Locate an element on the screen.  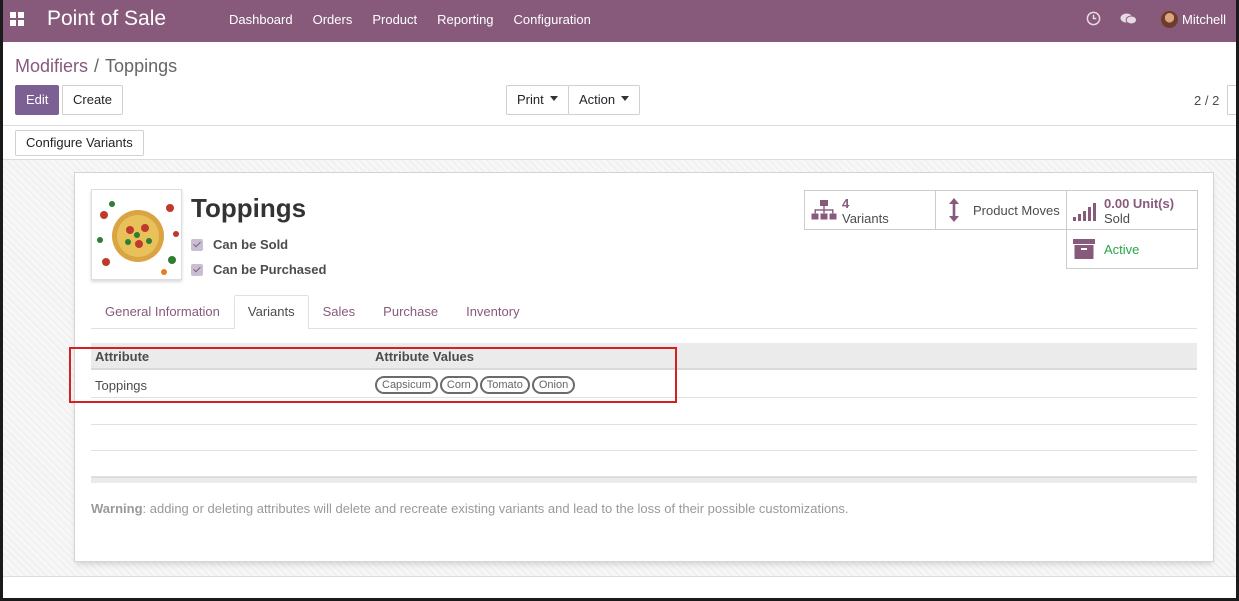
create-button: Create is located at coordinates (93, 100).